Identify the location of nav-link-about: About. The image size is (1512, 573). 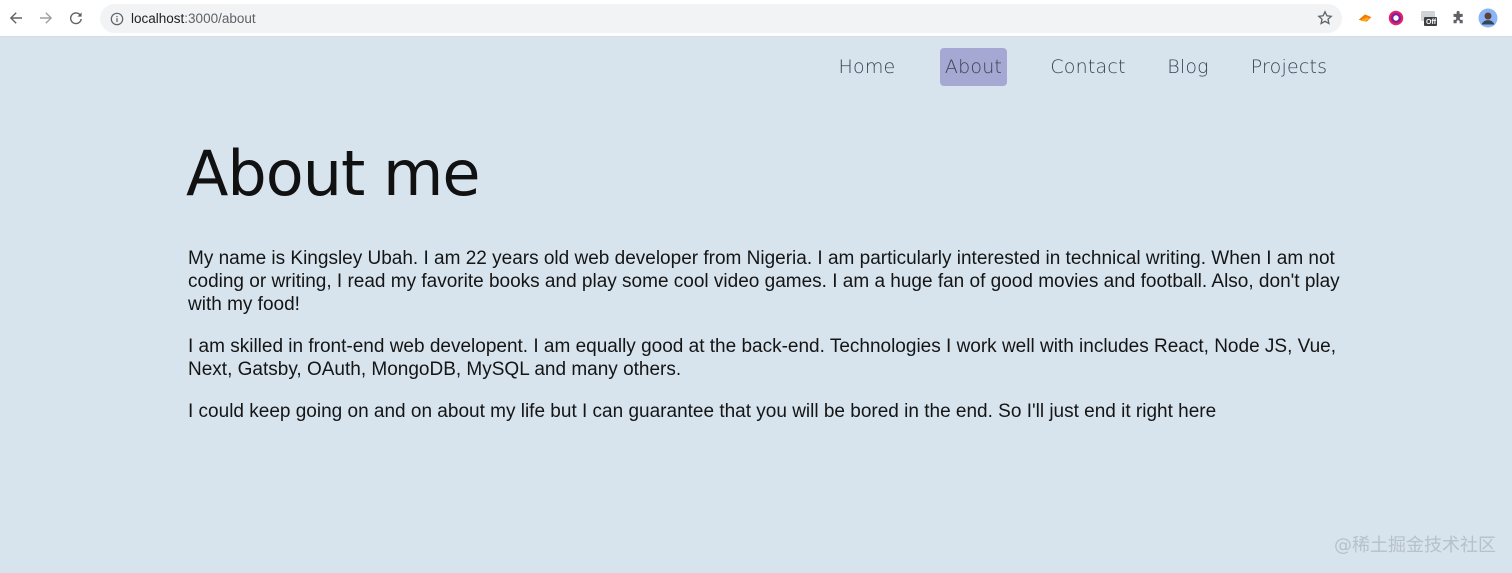
(973, 67).